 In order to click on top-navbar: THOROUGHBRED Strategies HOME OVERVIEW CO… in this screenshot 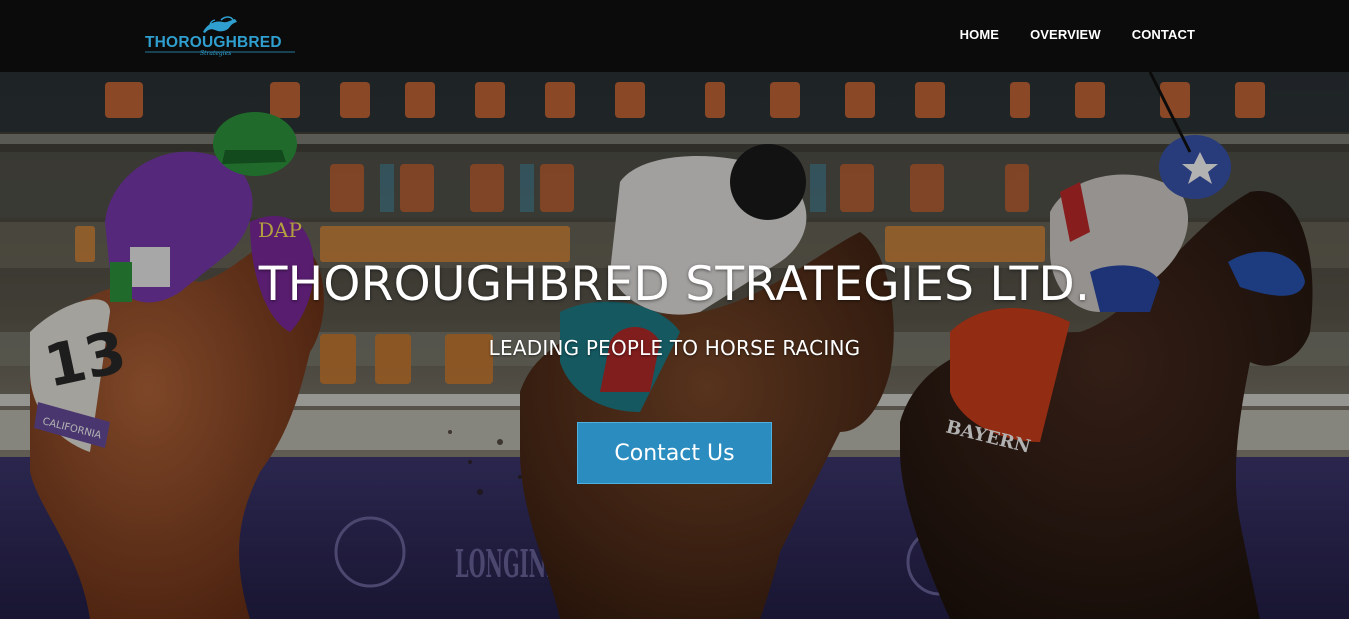, I will do `click(674, 36)`.